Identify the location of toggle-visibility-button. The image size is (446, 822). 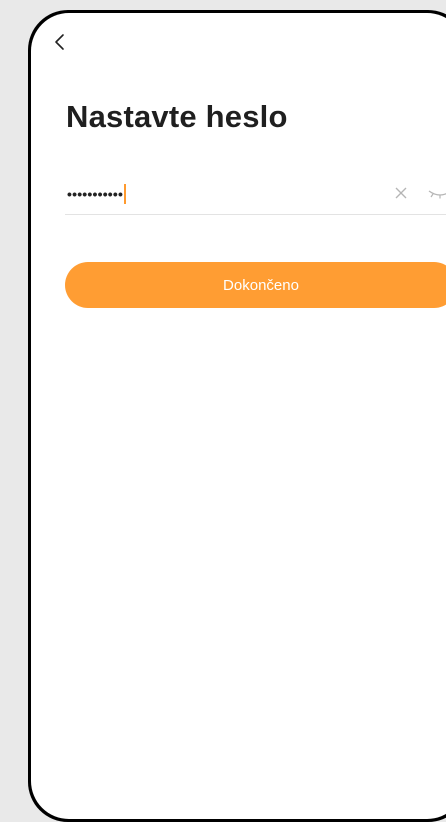
(436, 193).